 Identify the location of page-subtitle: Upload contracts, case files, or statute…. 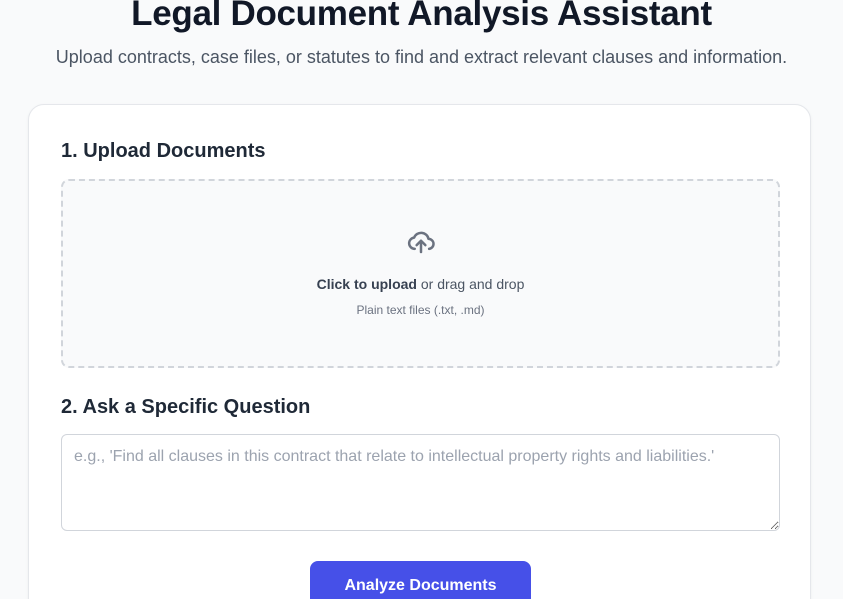
(421, 57).